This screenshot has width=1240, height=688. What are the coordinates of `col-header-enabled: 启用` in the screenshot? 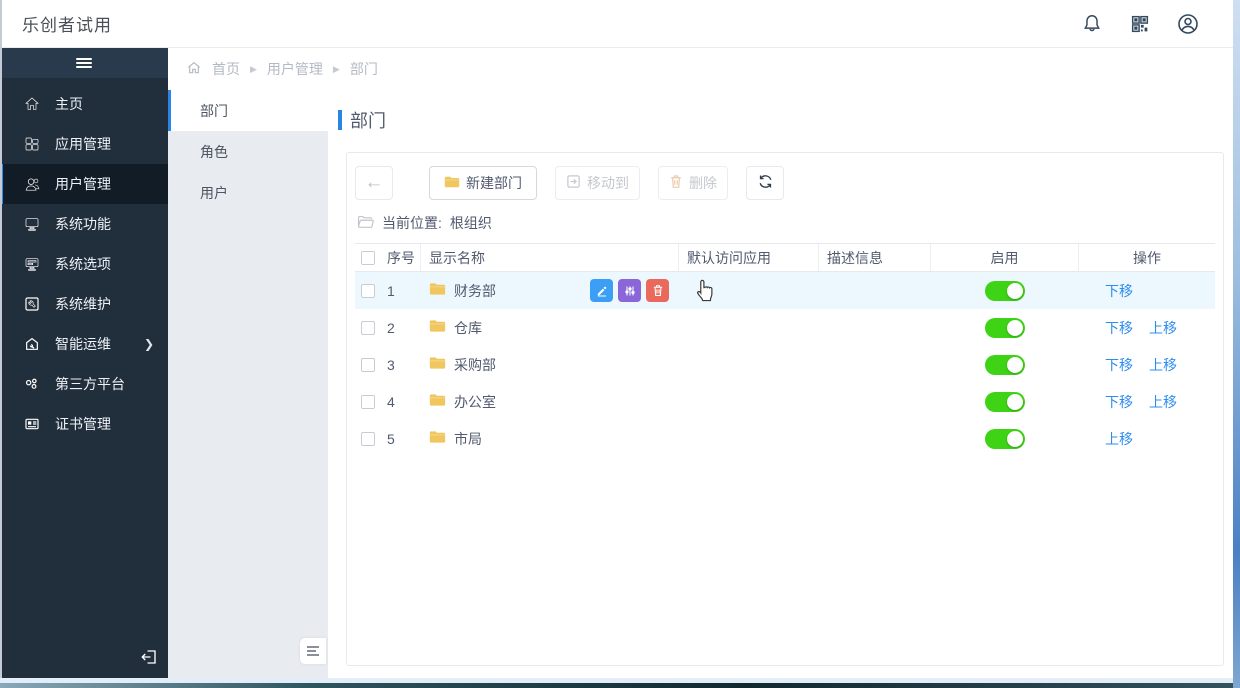 It's located at (1005, 257).